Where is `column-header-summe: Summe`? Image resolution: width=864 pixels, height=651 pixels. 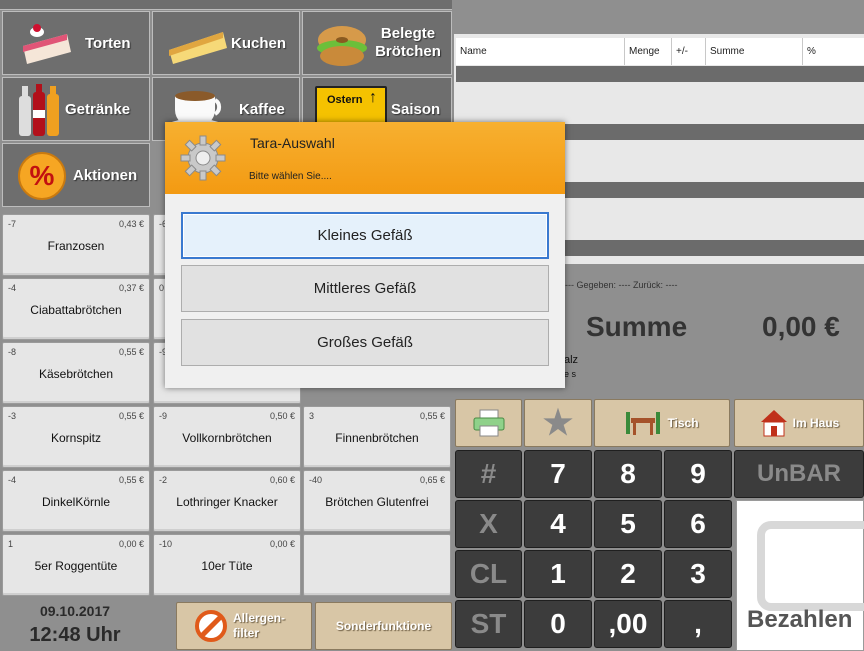 column-header-summe: Summe is located at coordinates (754, 51).